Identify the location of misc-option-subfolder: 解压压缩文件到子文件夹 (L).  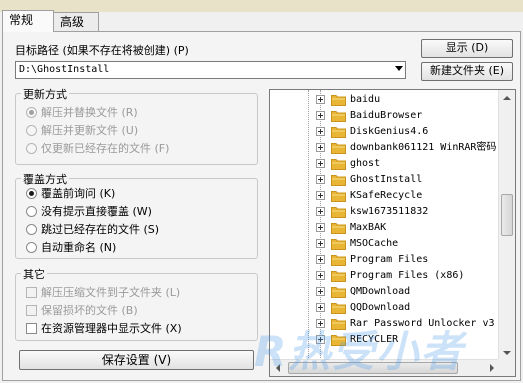
(103, 292).